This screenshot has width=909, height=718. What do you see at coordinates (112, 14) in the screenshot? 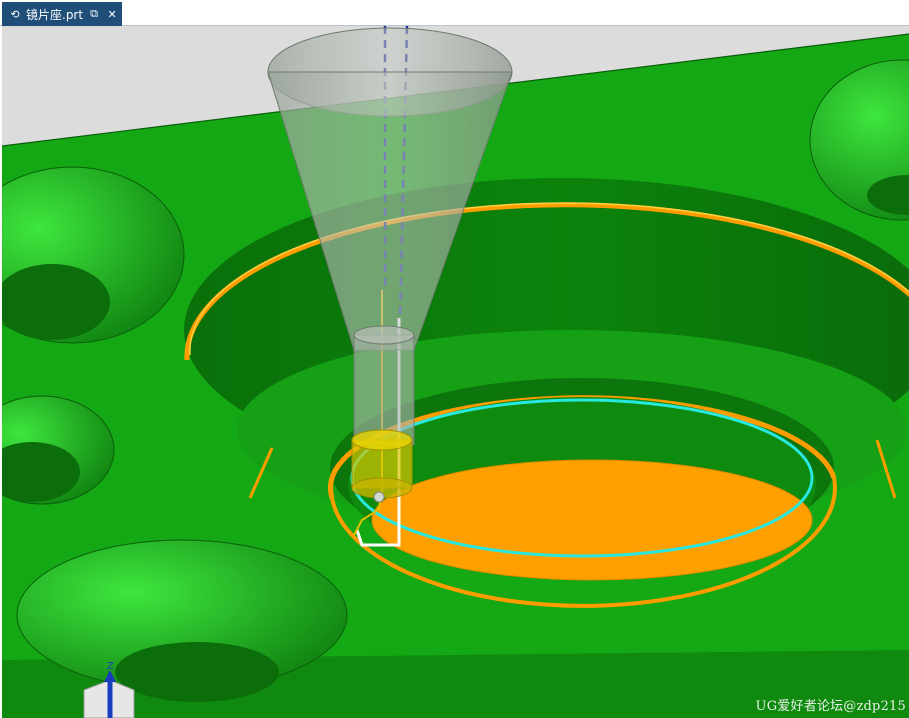
I see `close-icon: ✕` at bounding box center [112, 14].